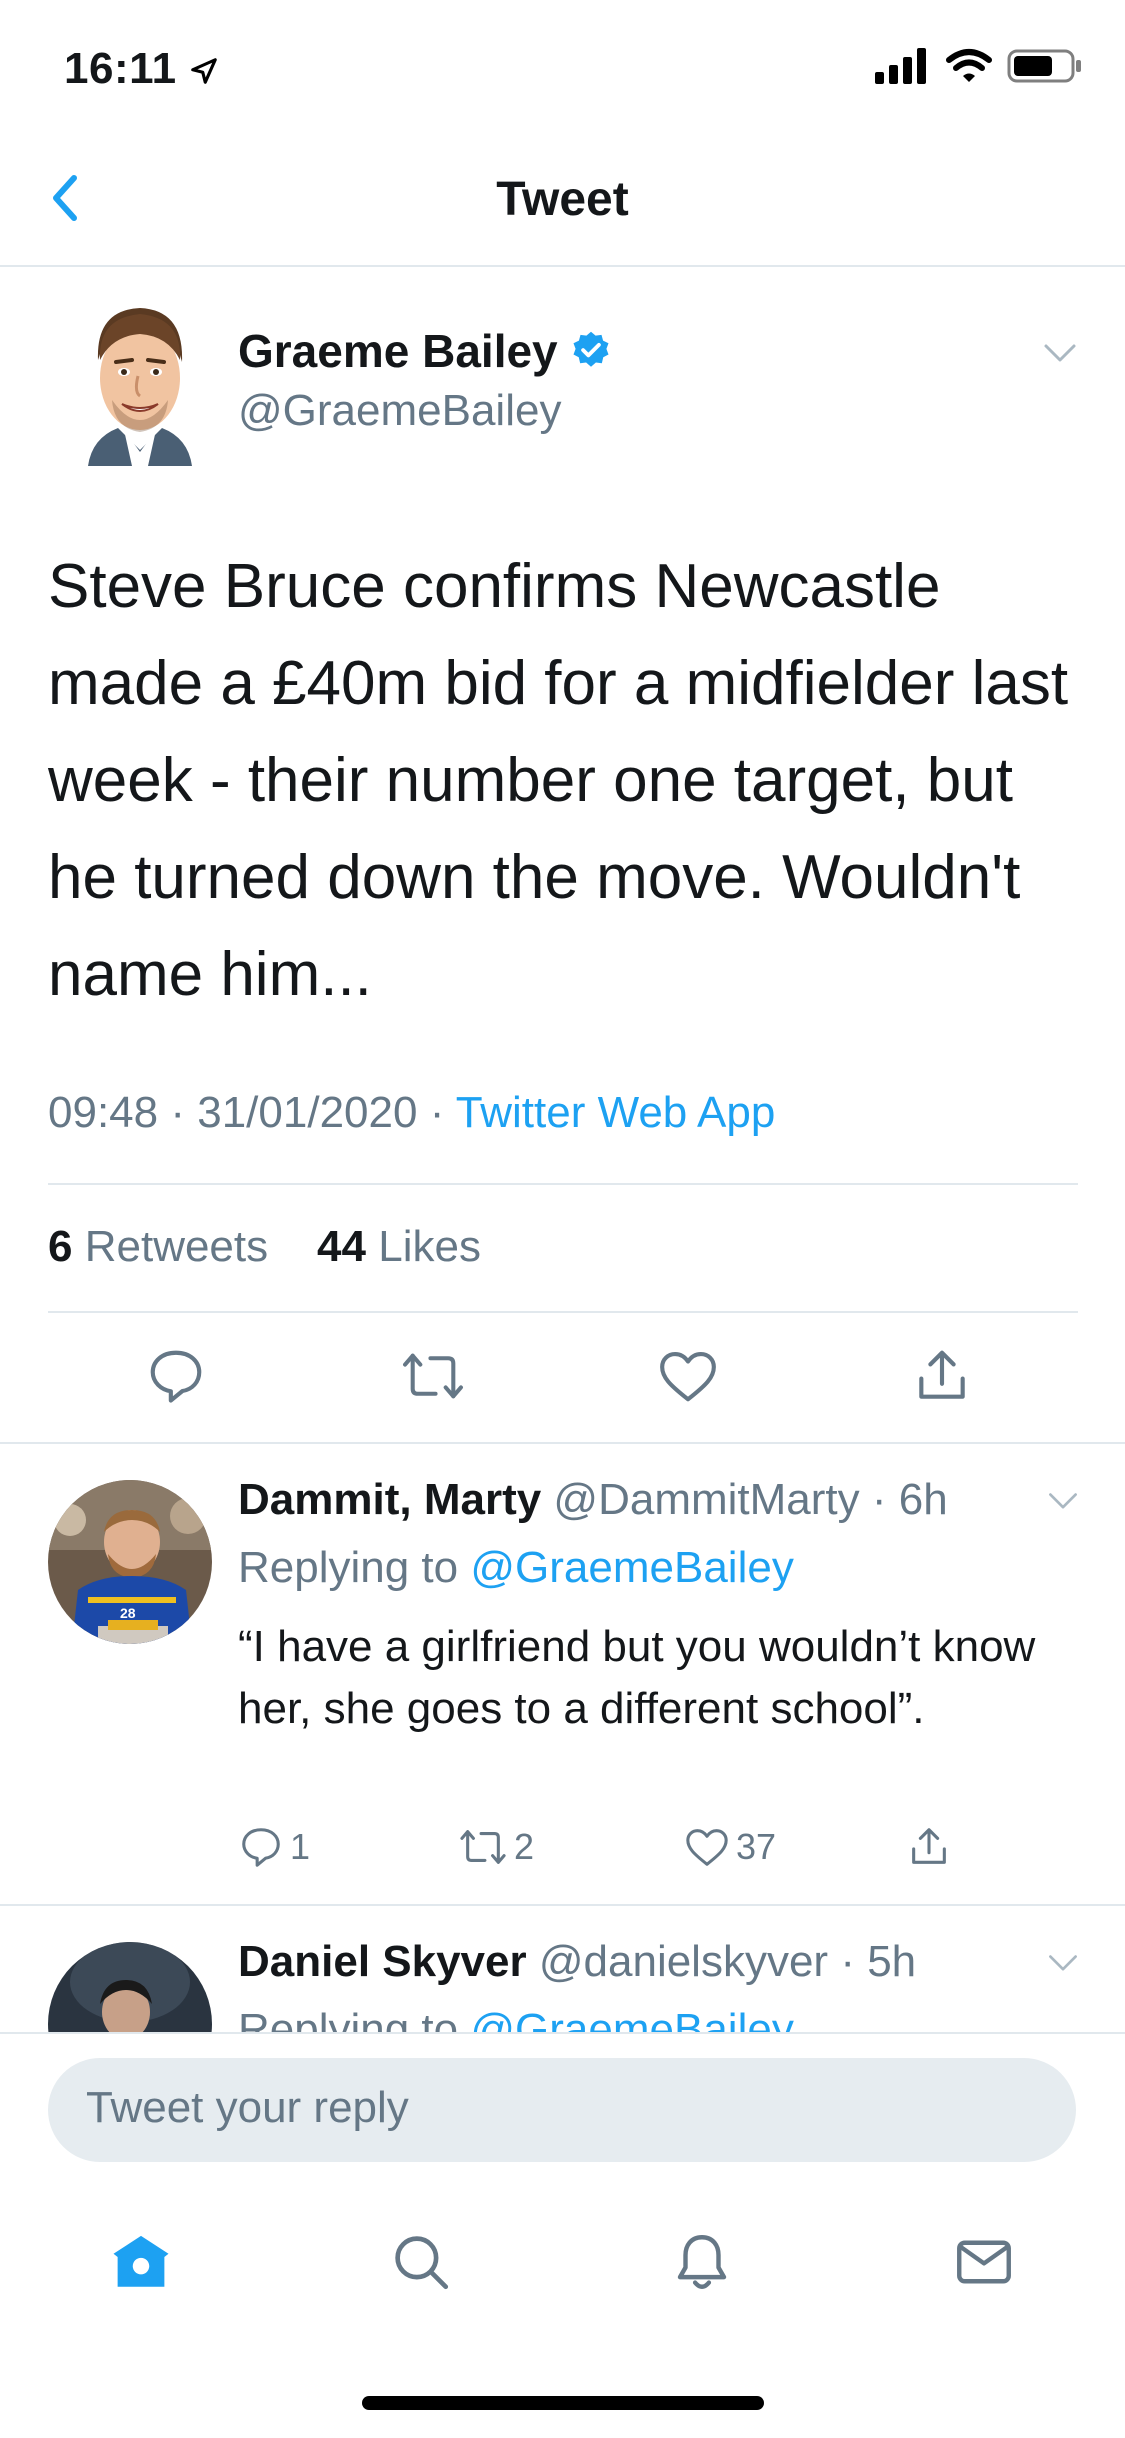 The width and height of the screenshot is (1125, 2438). I want to click on retweet-button, so click(433, 1376).